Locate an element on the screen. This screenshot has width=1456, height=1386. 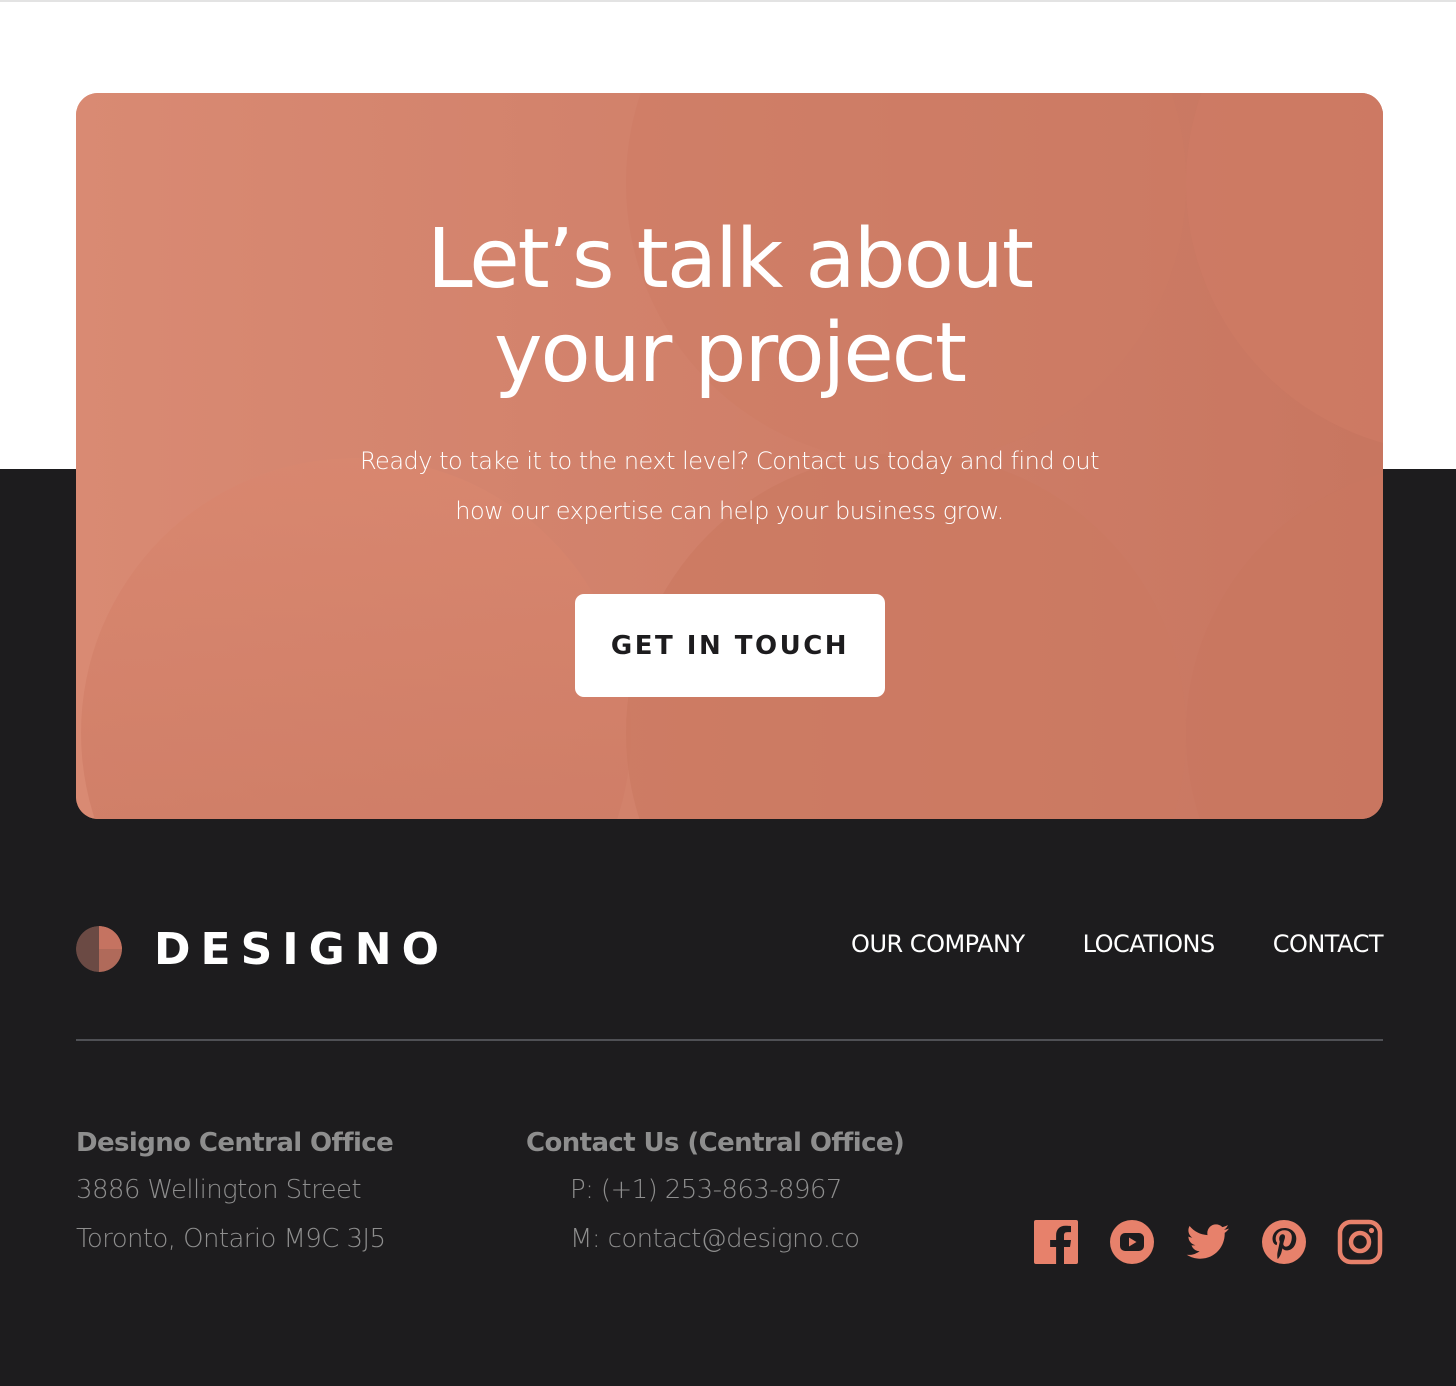
office-city: Toronto, Ontario M9C 3J5 is located at coordinates (231, 1239).